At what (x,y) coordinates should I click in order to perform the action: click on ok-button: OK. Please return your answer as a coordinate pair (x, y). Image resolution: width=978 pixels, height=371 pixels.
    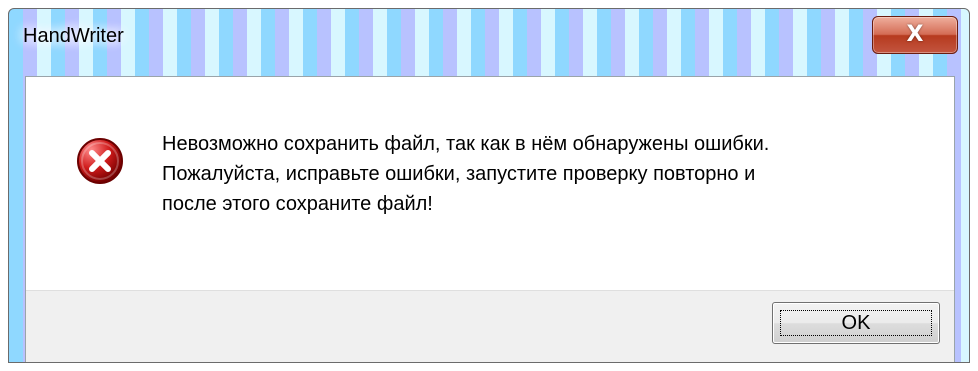
    Looking at the image, I should click on (856, 323).